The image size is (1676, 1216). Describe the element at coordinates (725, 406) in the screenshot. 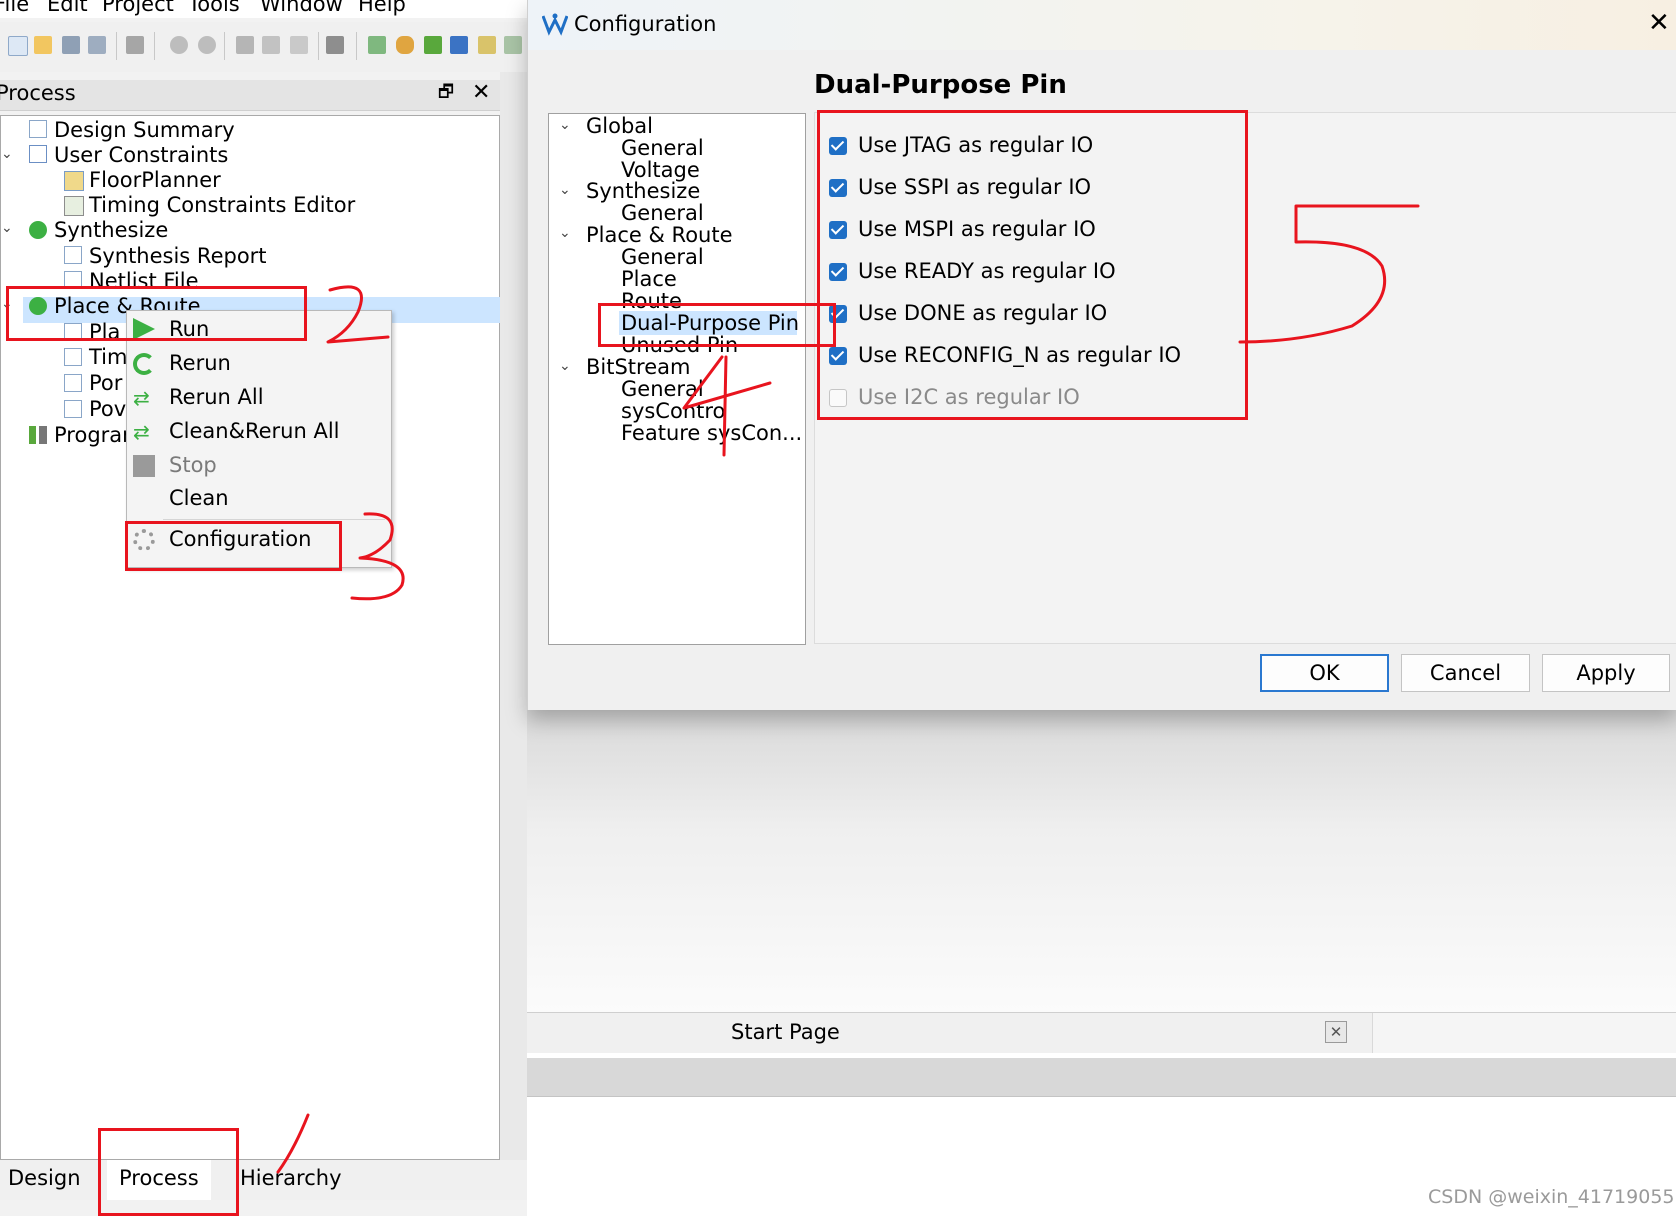

I see `annotation-number-4b` at that location.